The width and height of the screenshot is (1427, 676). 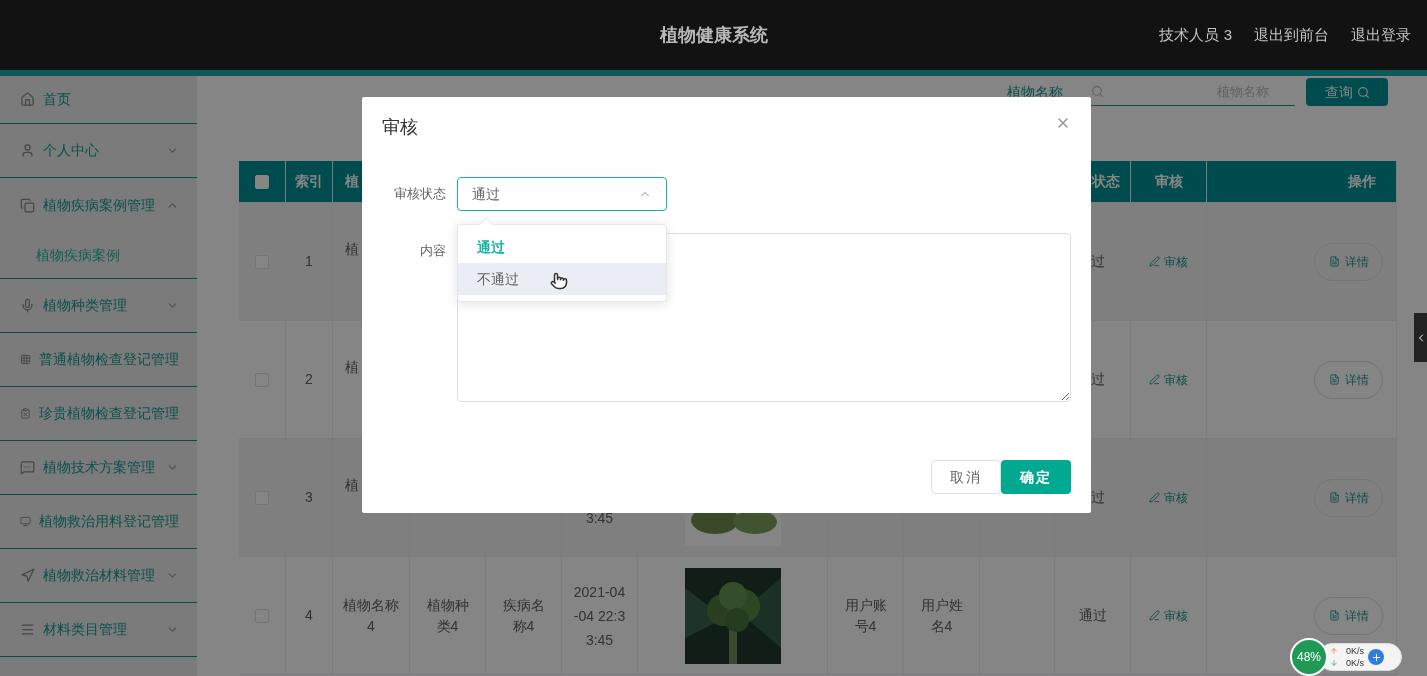 What do you see at coordinates (309, 616) in the screenshot?
I see `table-cell: 4` at bounding box center [309, 616].